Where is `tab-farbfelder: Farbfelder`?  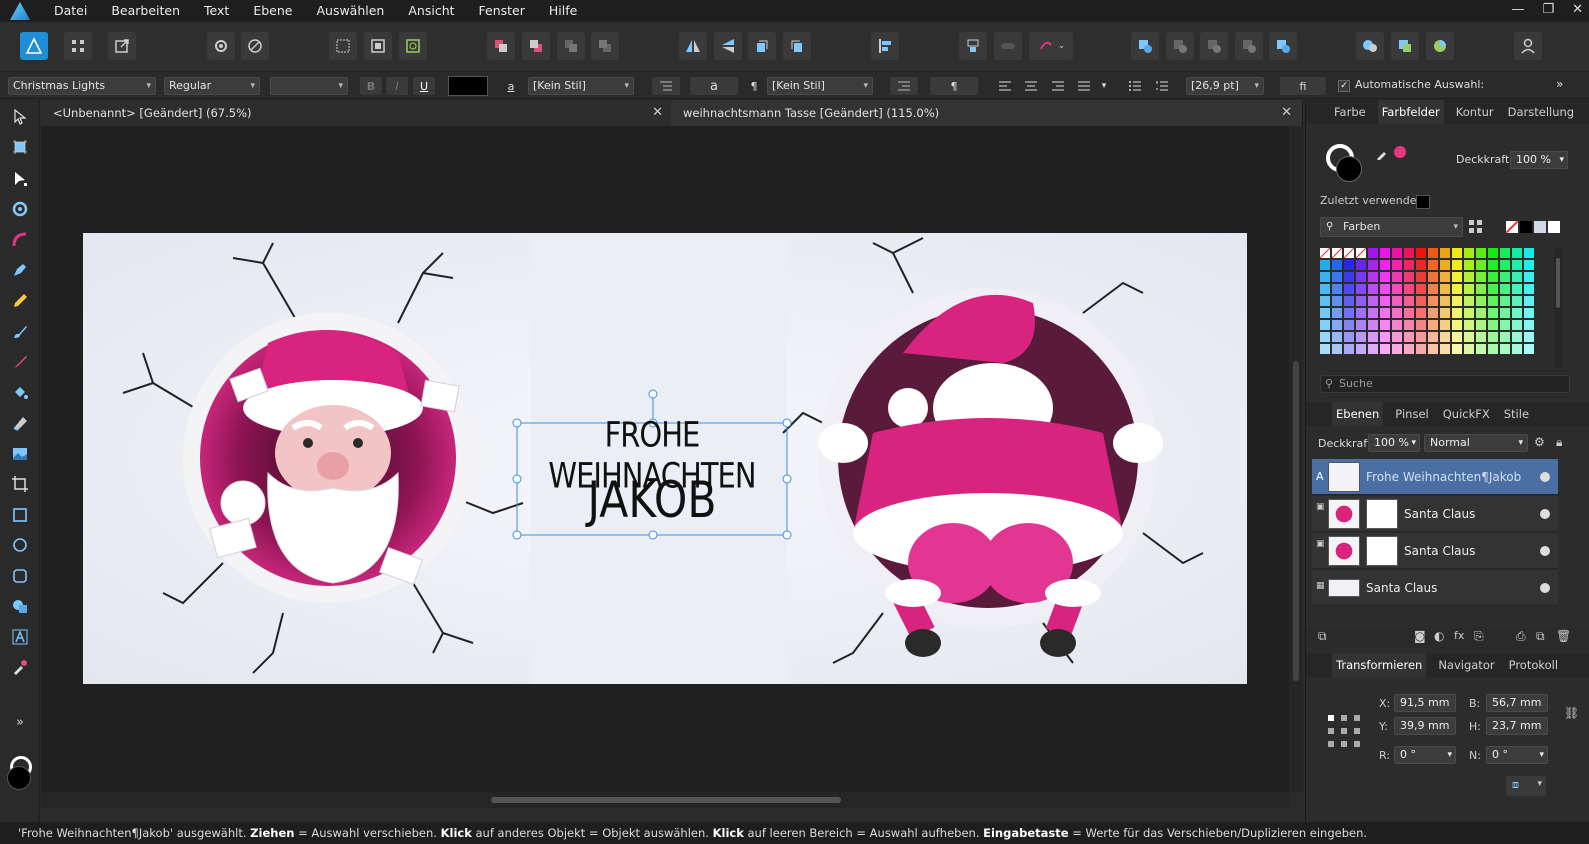 tab-farbfelder: Farbfelder is located at coordinates (1410, 112).